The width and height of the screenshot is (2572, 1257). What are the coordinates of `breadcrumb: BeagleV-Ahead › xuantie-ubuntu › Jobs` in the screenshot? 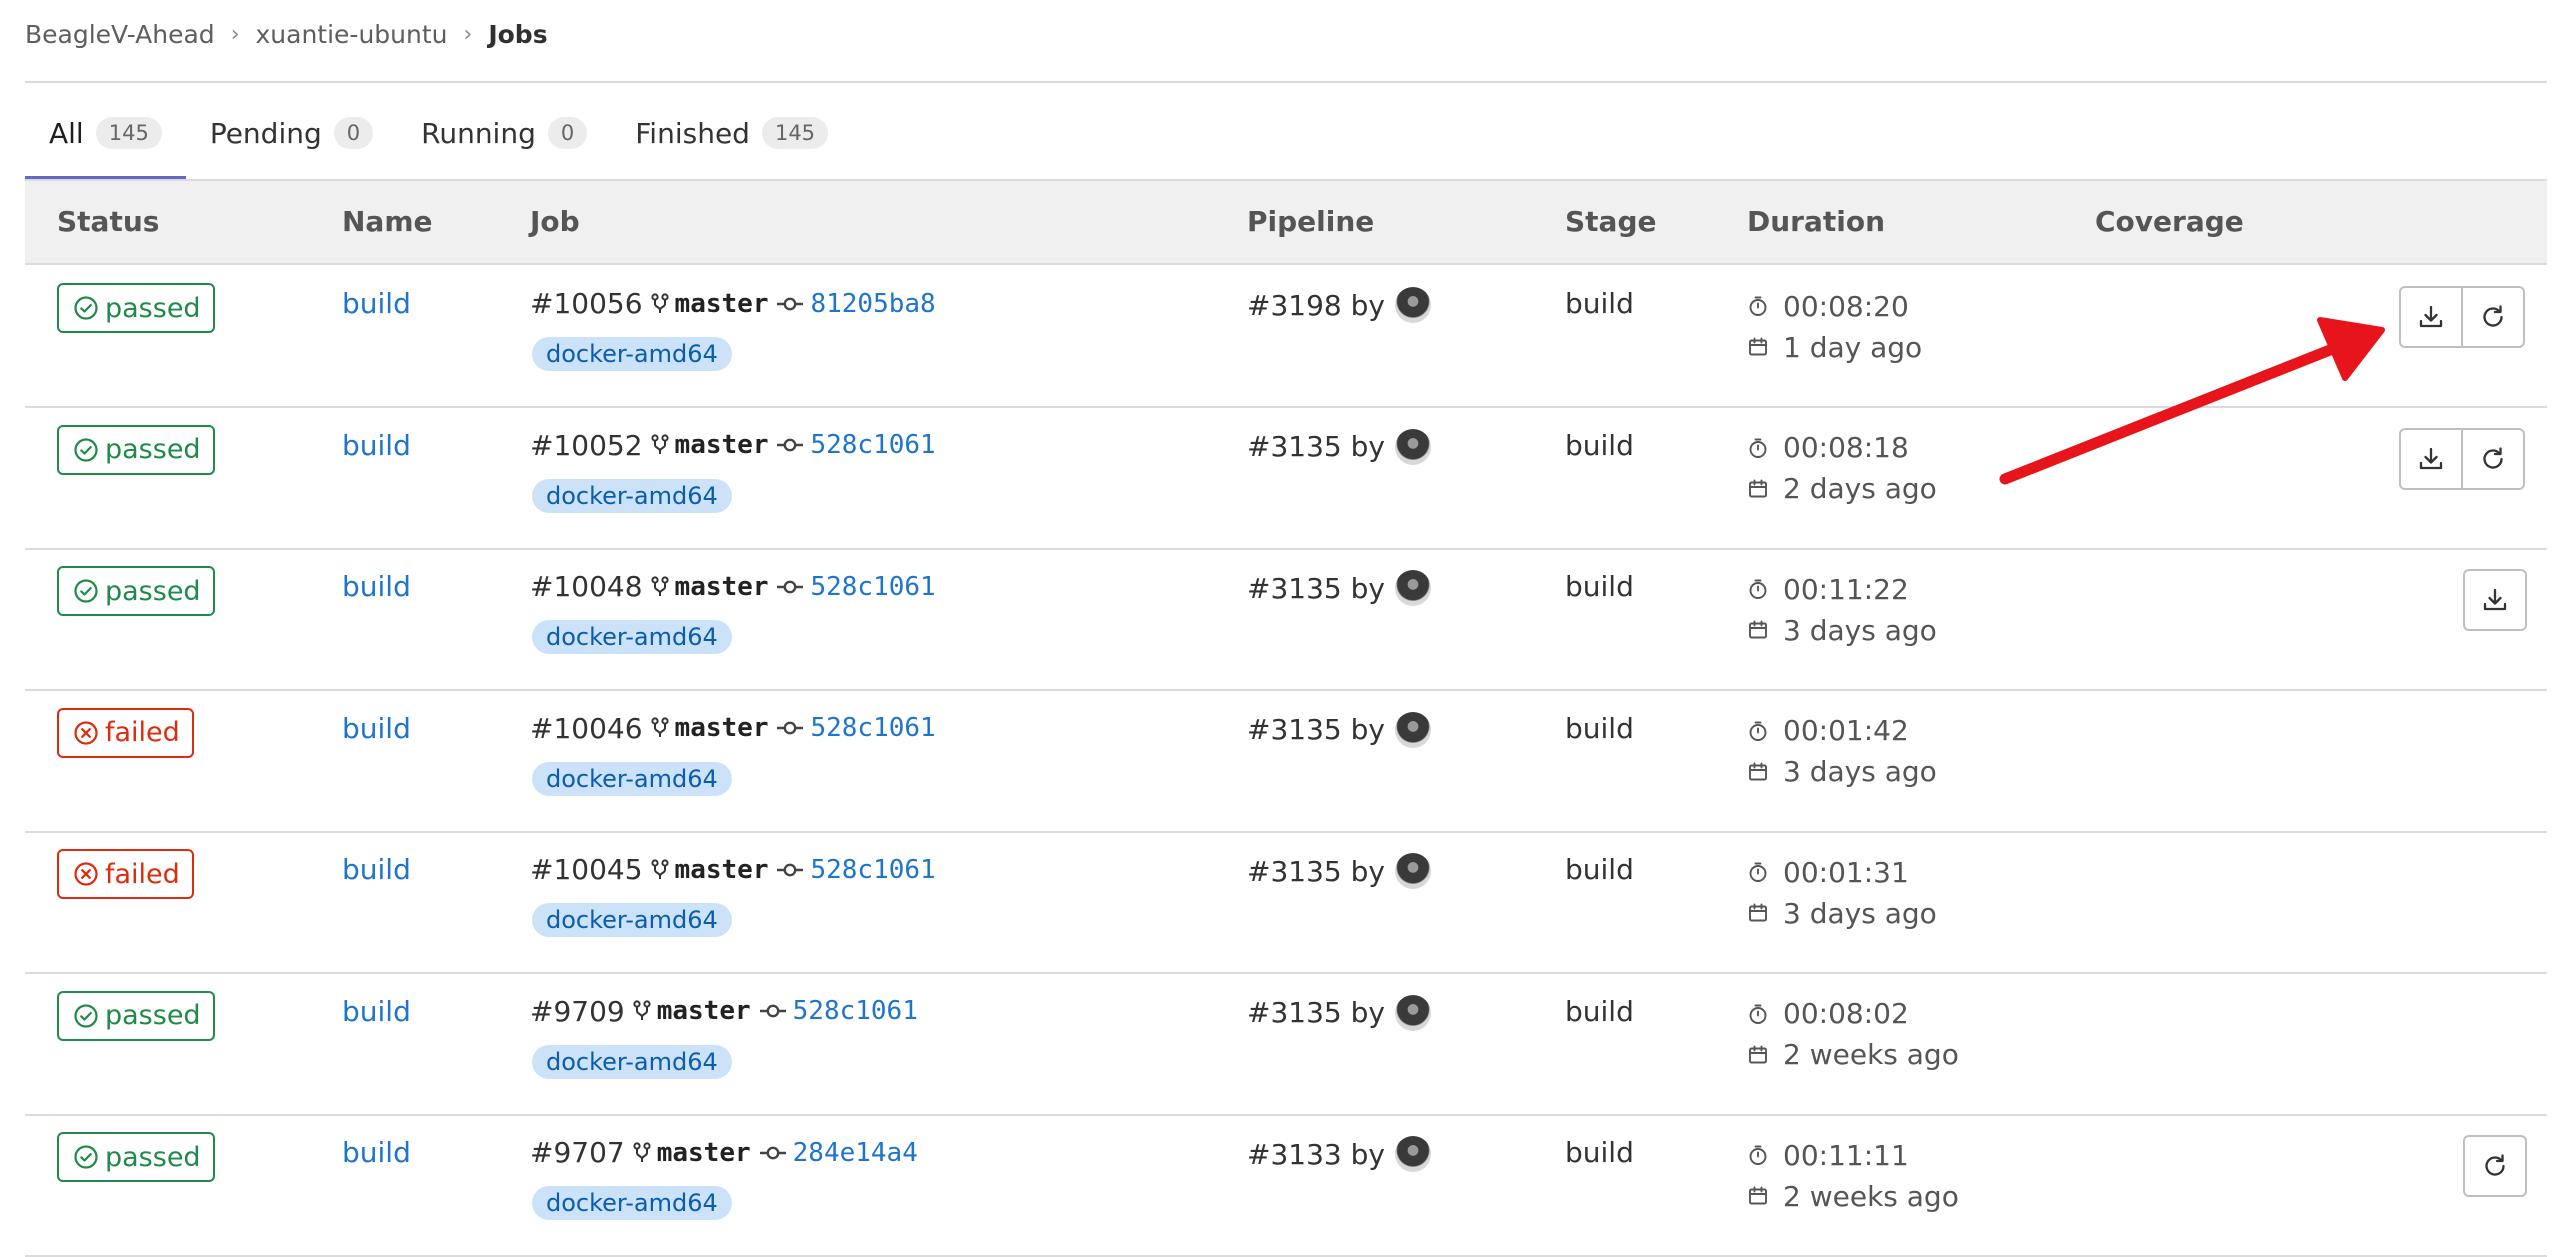 It's located at (286, 34).